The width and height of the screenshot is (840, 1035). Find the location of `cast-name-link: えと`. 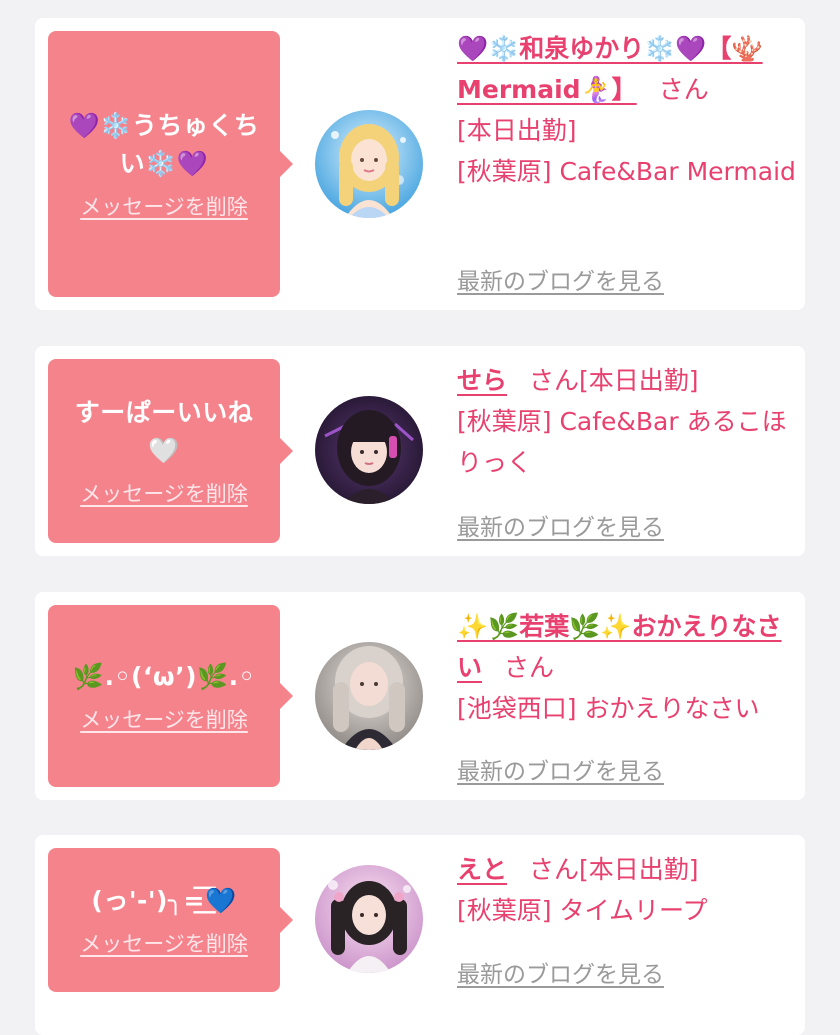

cast-name-link: えと is located at coordinates (482, 869).